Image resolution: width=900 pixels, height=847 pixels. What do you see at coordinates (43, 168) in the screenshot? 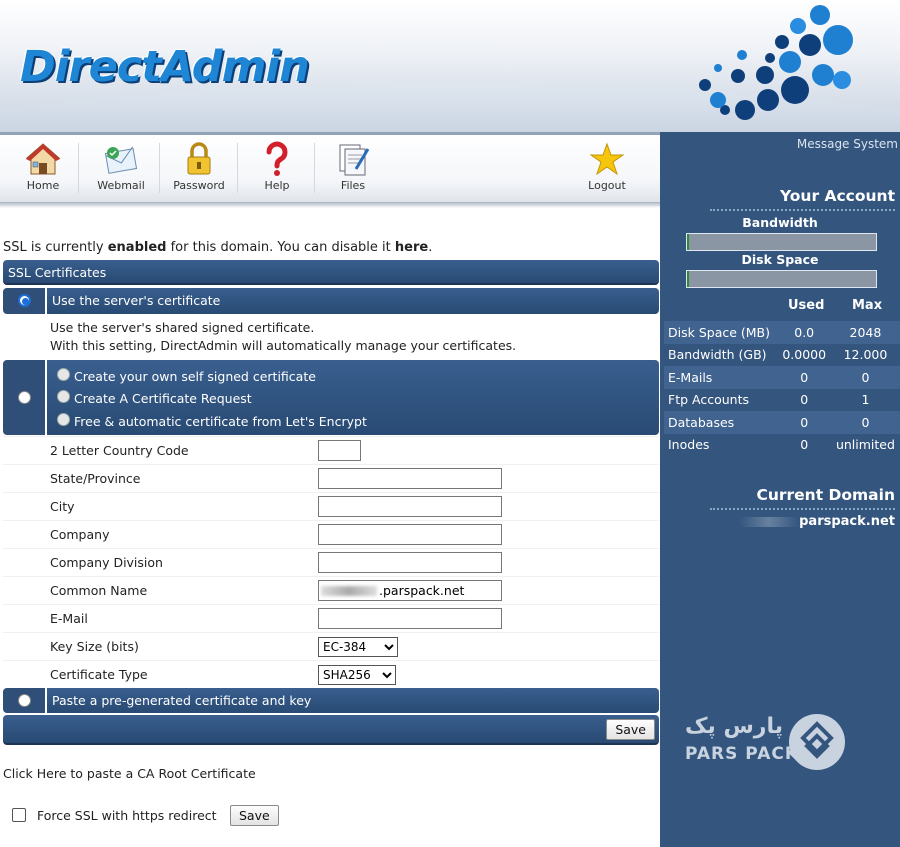
I see `toolbar-home: Home` at bounding box center [43, 168].